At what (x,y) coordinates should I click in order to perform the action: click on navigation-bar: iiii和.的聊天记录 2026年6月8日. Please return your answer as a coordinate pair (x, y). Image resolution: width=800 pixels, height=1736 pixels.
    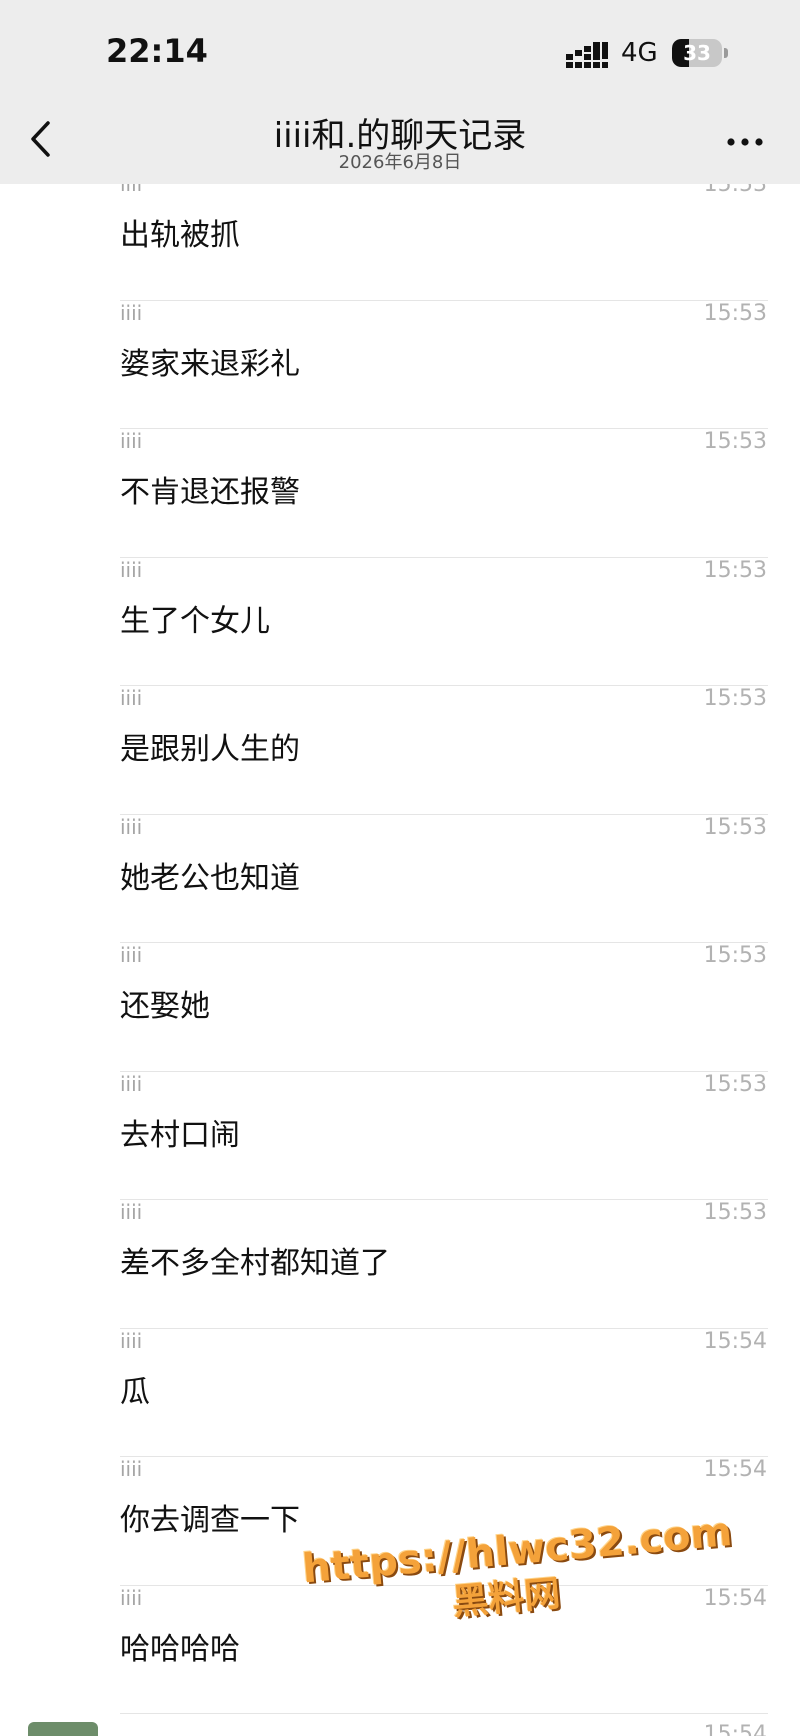
    Looking at the image, I should click on (400, 142).